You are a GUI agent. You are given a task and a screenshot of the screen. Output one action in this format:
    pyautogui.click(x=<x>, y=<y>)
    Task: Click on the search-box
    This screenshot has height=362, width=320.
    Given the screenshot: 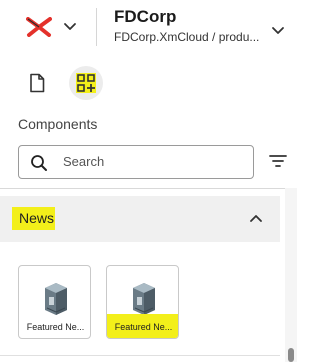 What is the action you would take?
    pyautogui.click(x=136, y=162)
    